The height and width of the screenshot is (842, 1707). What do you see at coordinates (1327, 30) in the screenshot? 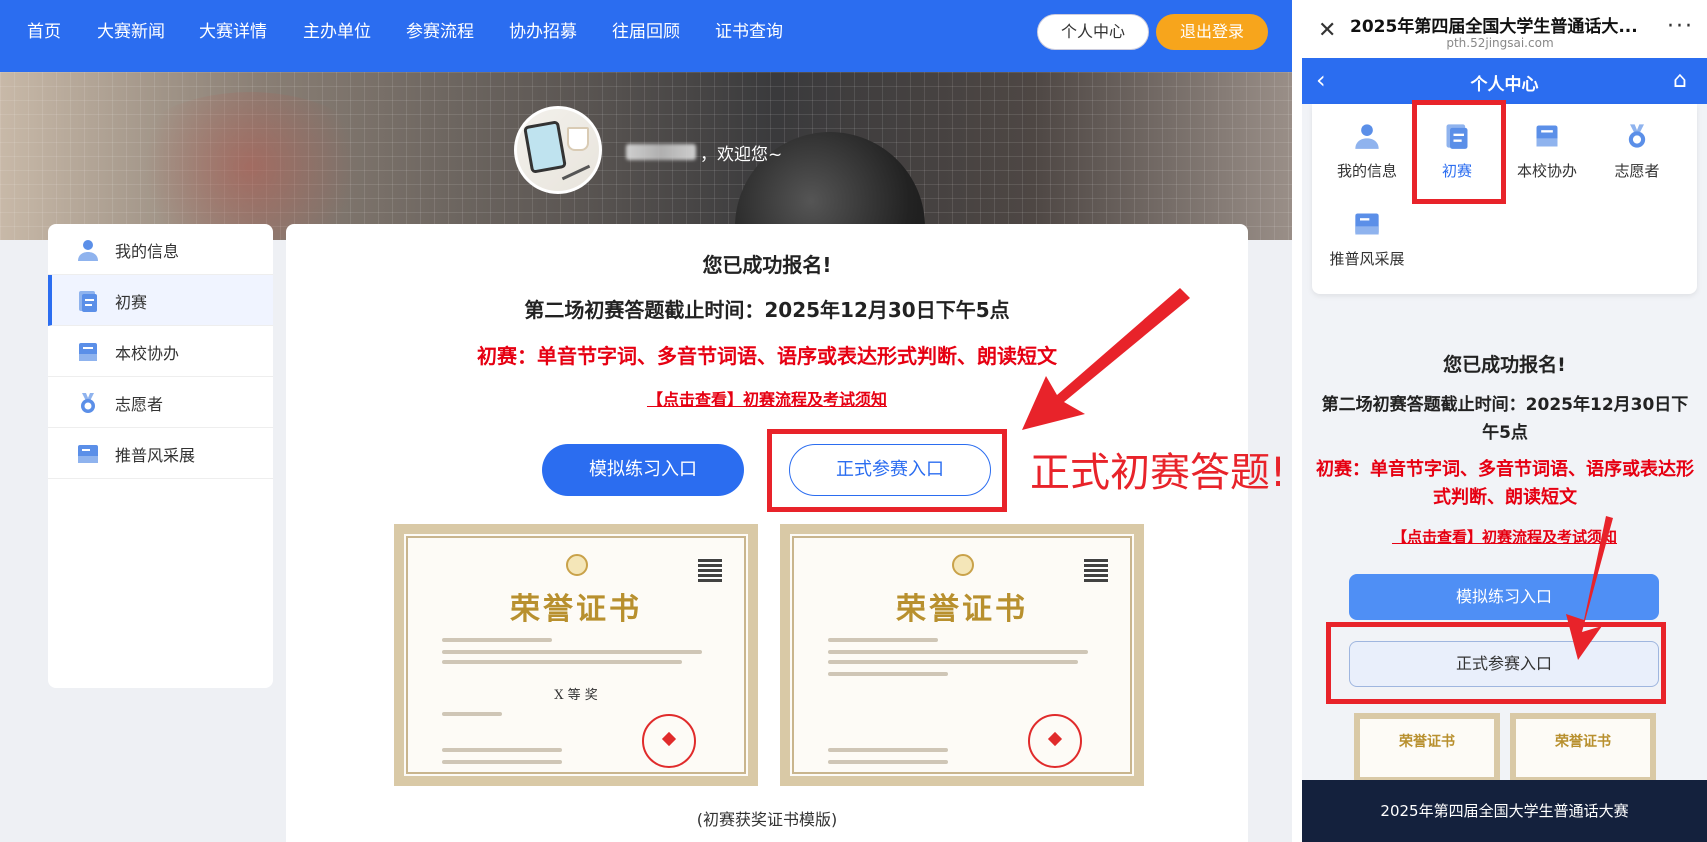
I see `close-icon: ✕` at bounding box center [1327, 30].